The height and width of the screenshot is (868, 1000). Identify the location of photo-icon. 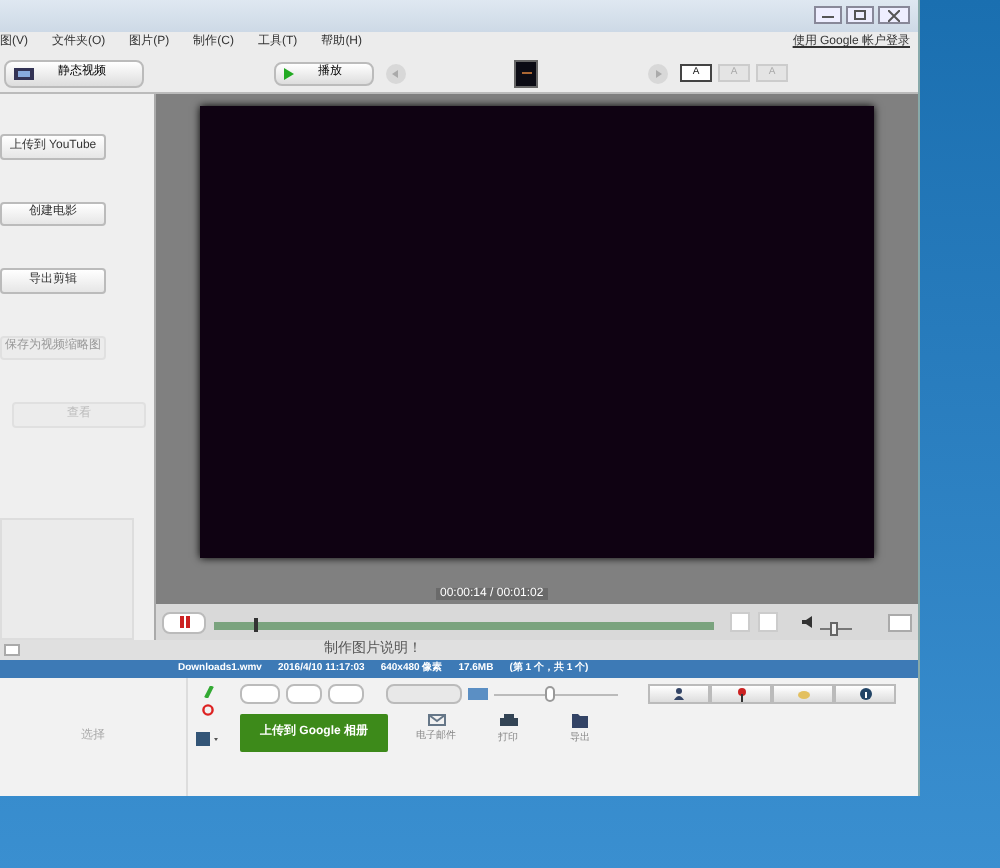
(478, 694).